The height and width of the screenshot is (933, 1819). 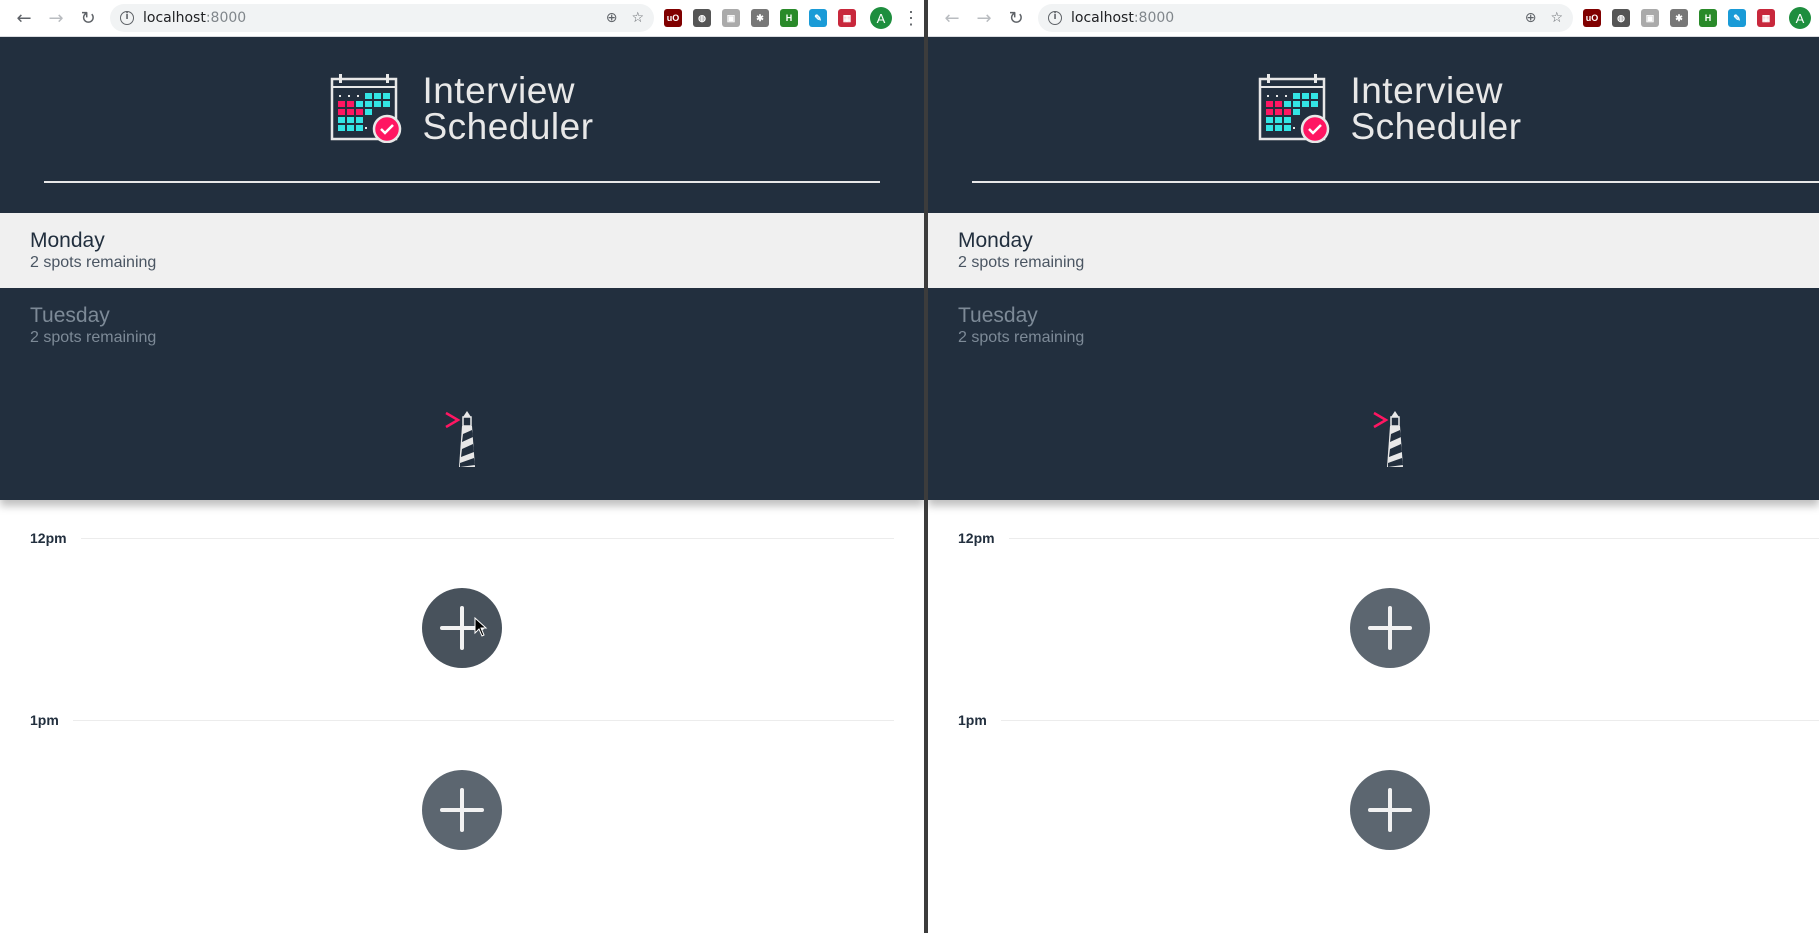 What do you see at coordinates (911, 18) in the screenshot?
I see `browser-menu-icon: ⋮` at bounding box center [911, 18].